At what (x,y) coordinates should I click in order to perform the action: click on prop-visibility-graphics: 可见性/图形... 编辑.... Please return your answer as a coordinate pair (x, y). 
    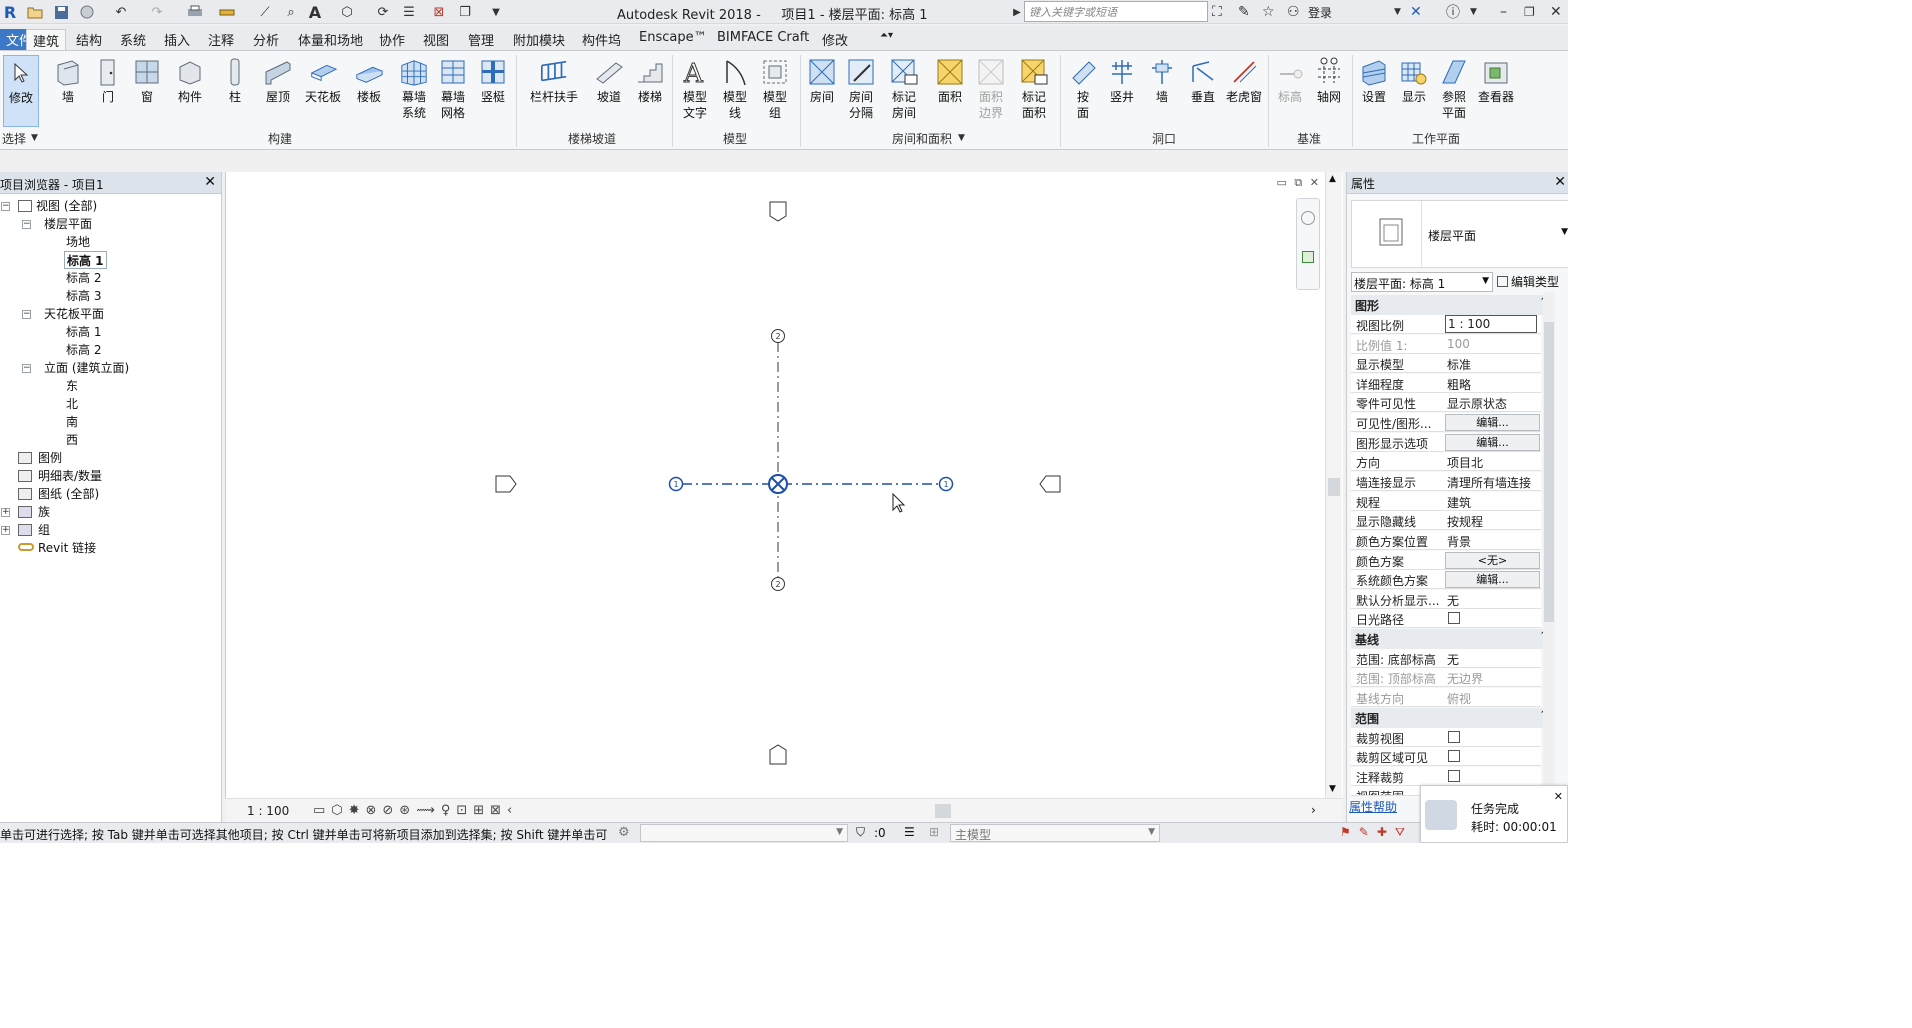
    Looking at the image, I should click on (1446, 422).